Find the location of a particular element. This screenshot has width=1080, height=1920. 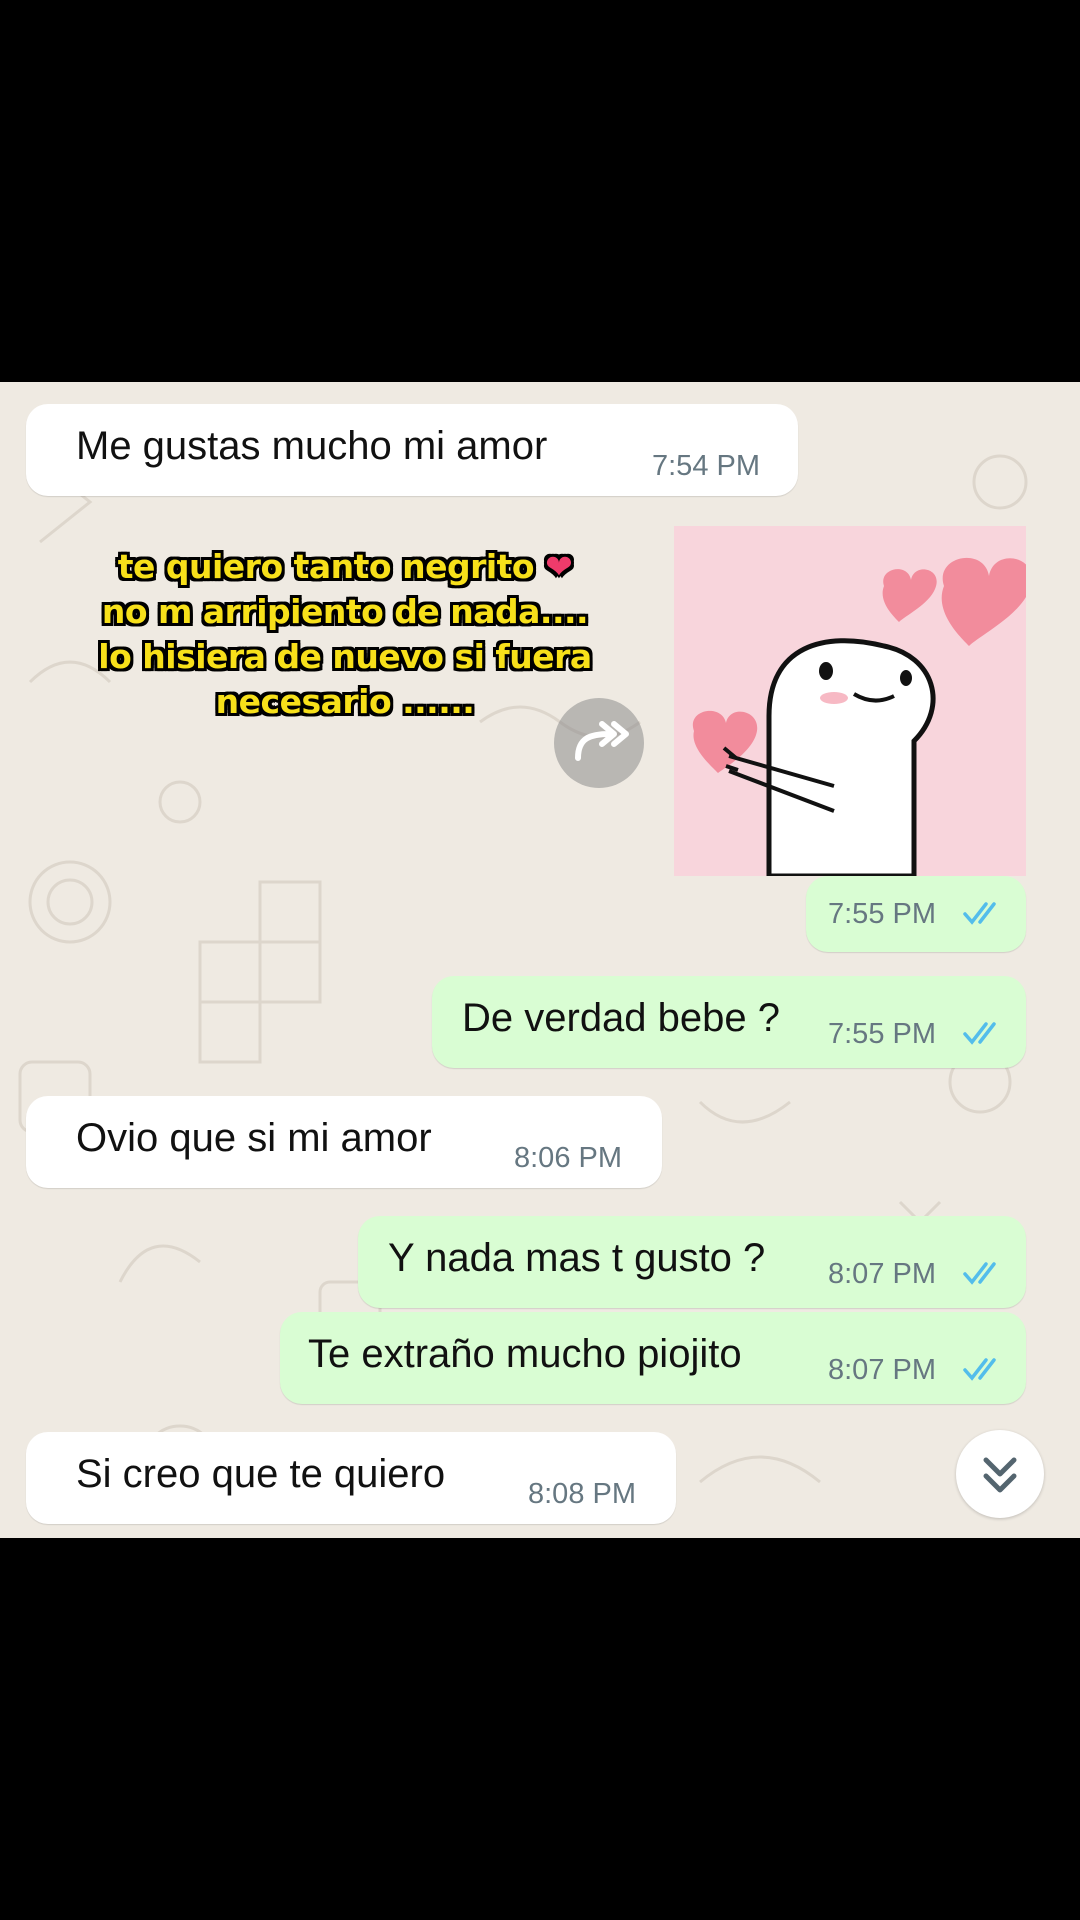

message-text: Ovio que si mi amor is located at coordinates (254, 1138).